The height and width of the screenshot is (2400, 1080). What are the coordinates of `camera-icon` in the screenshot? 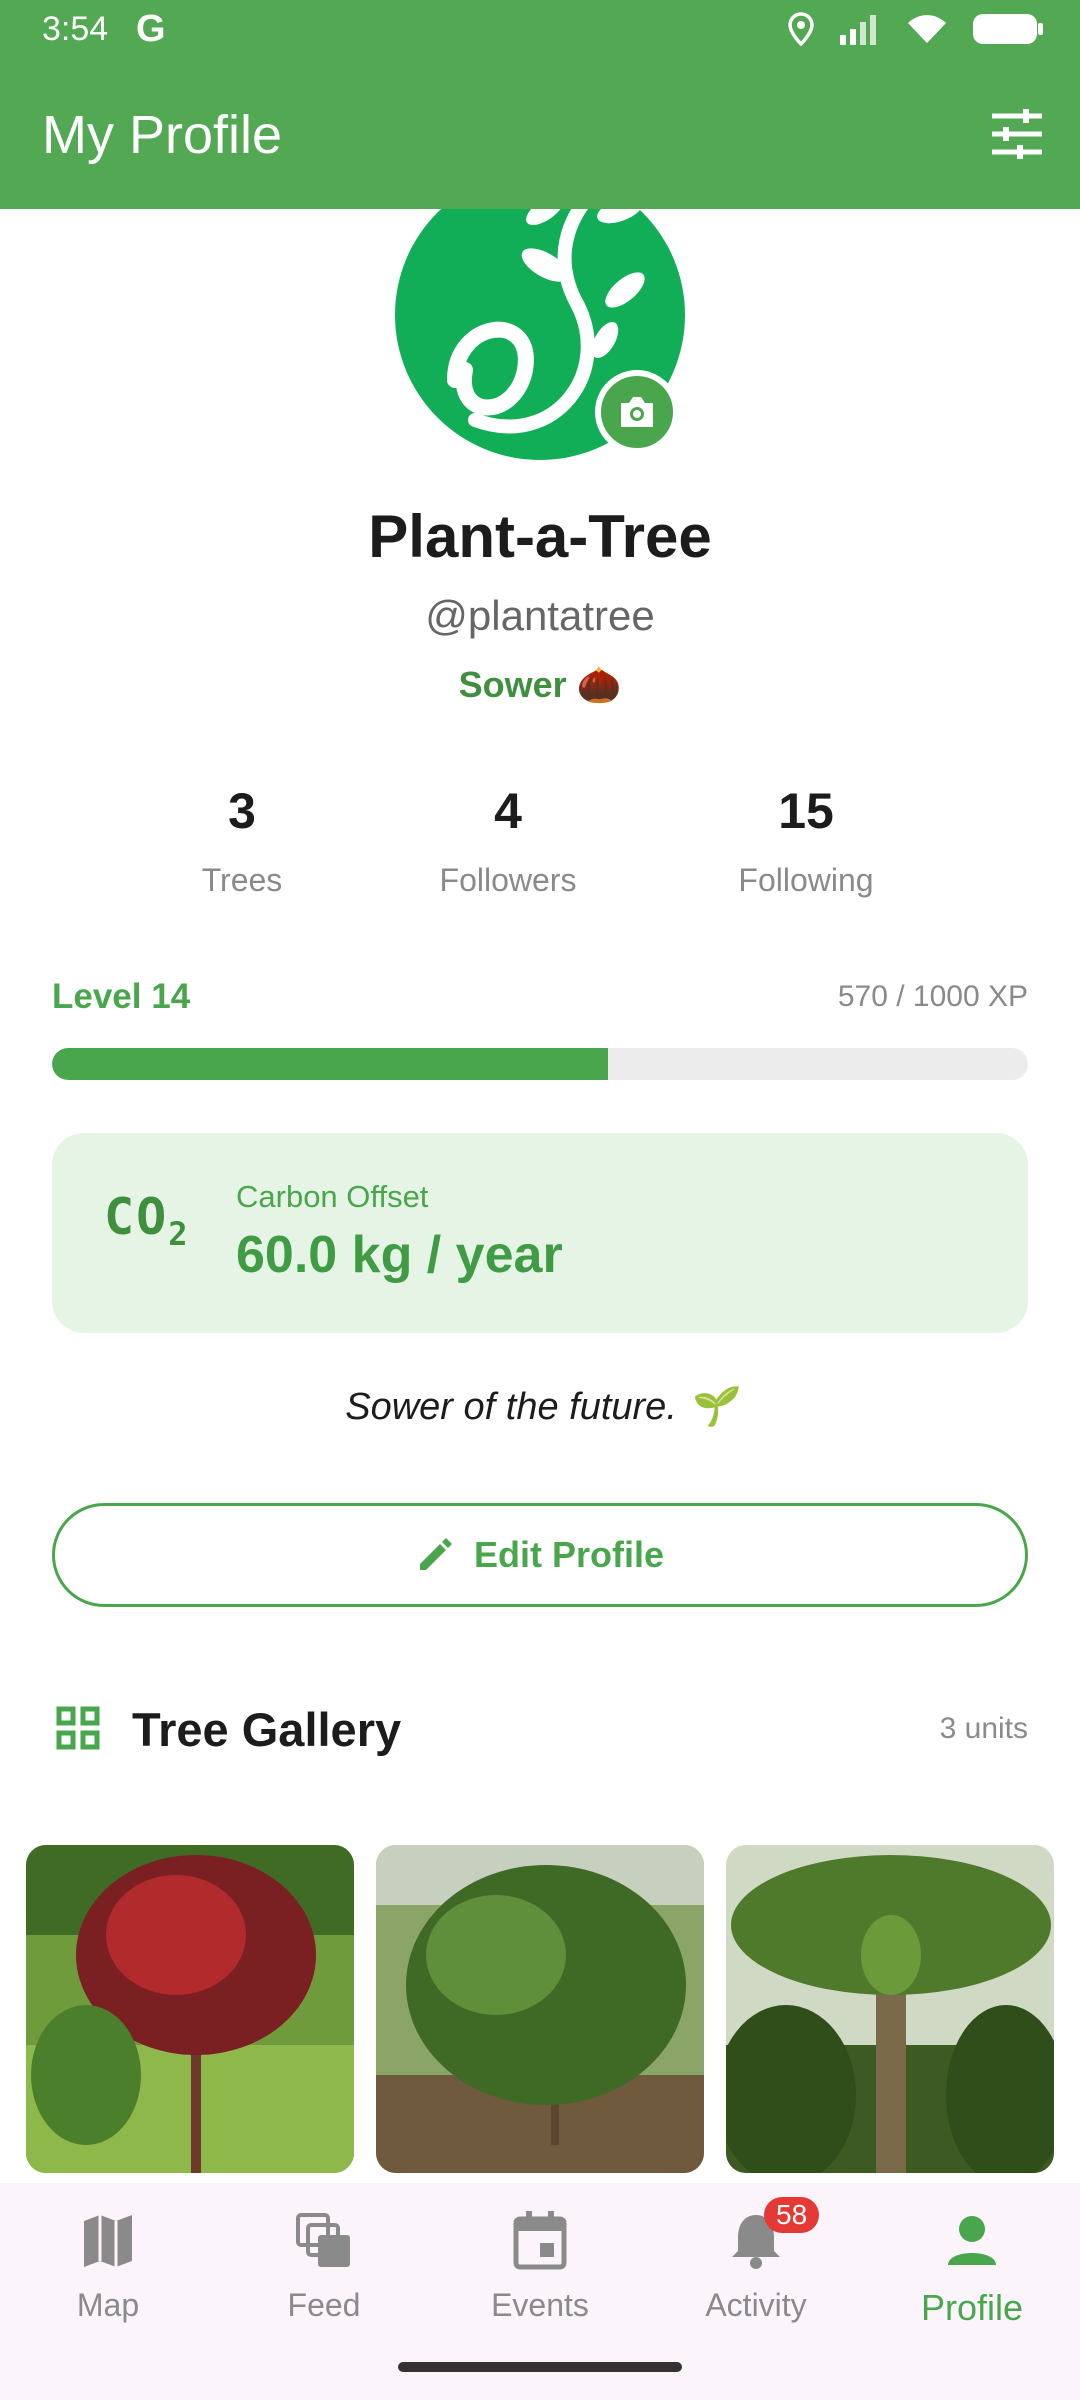 It's located at (637, 412).